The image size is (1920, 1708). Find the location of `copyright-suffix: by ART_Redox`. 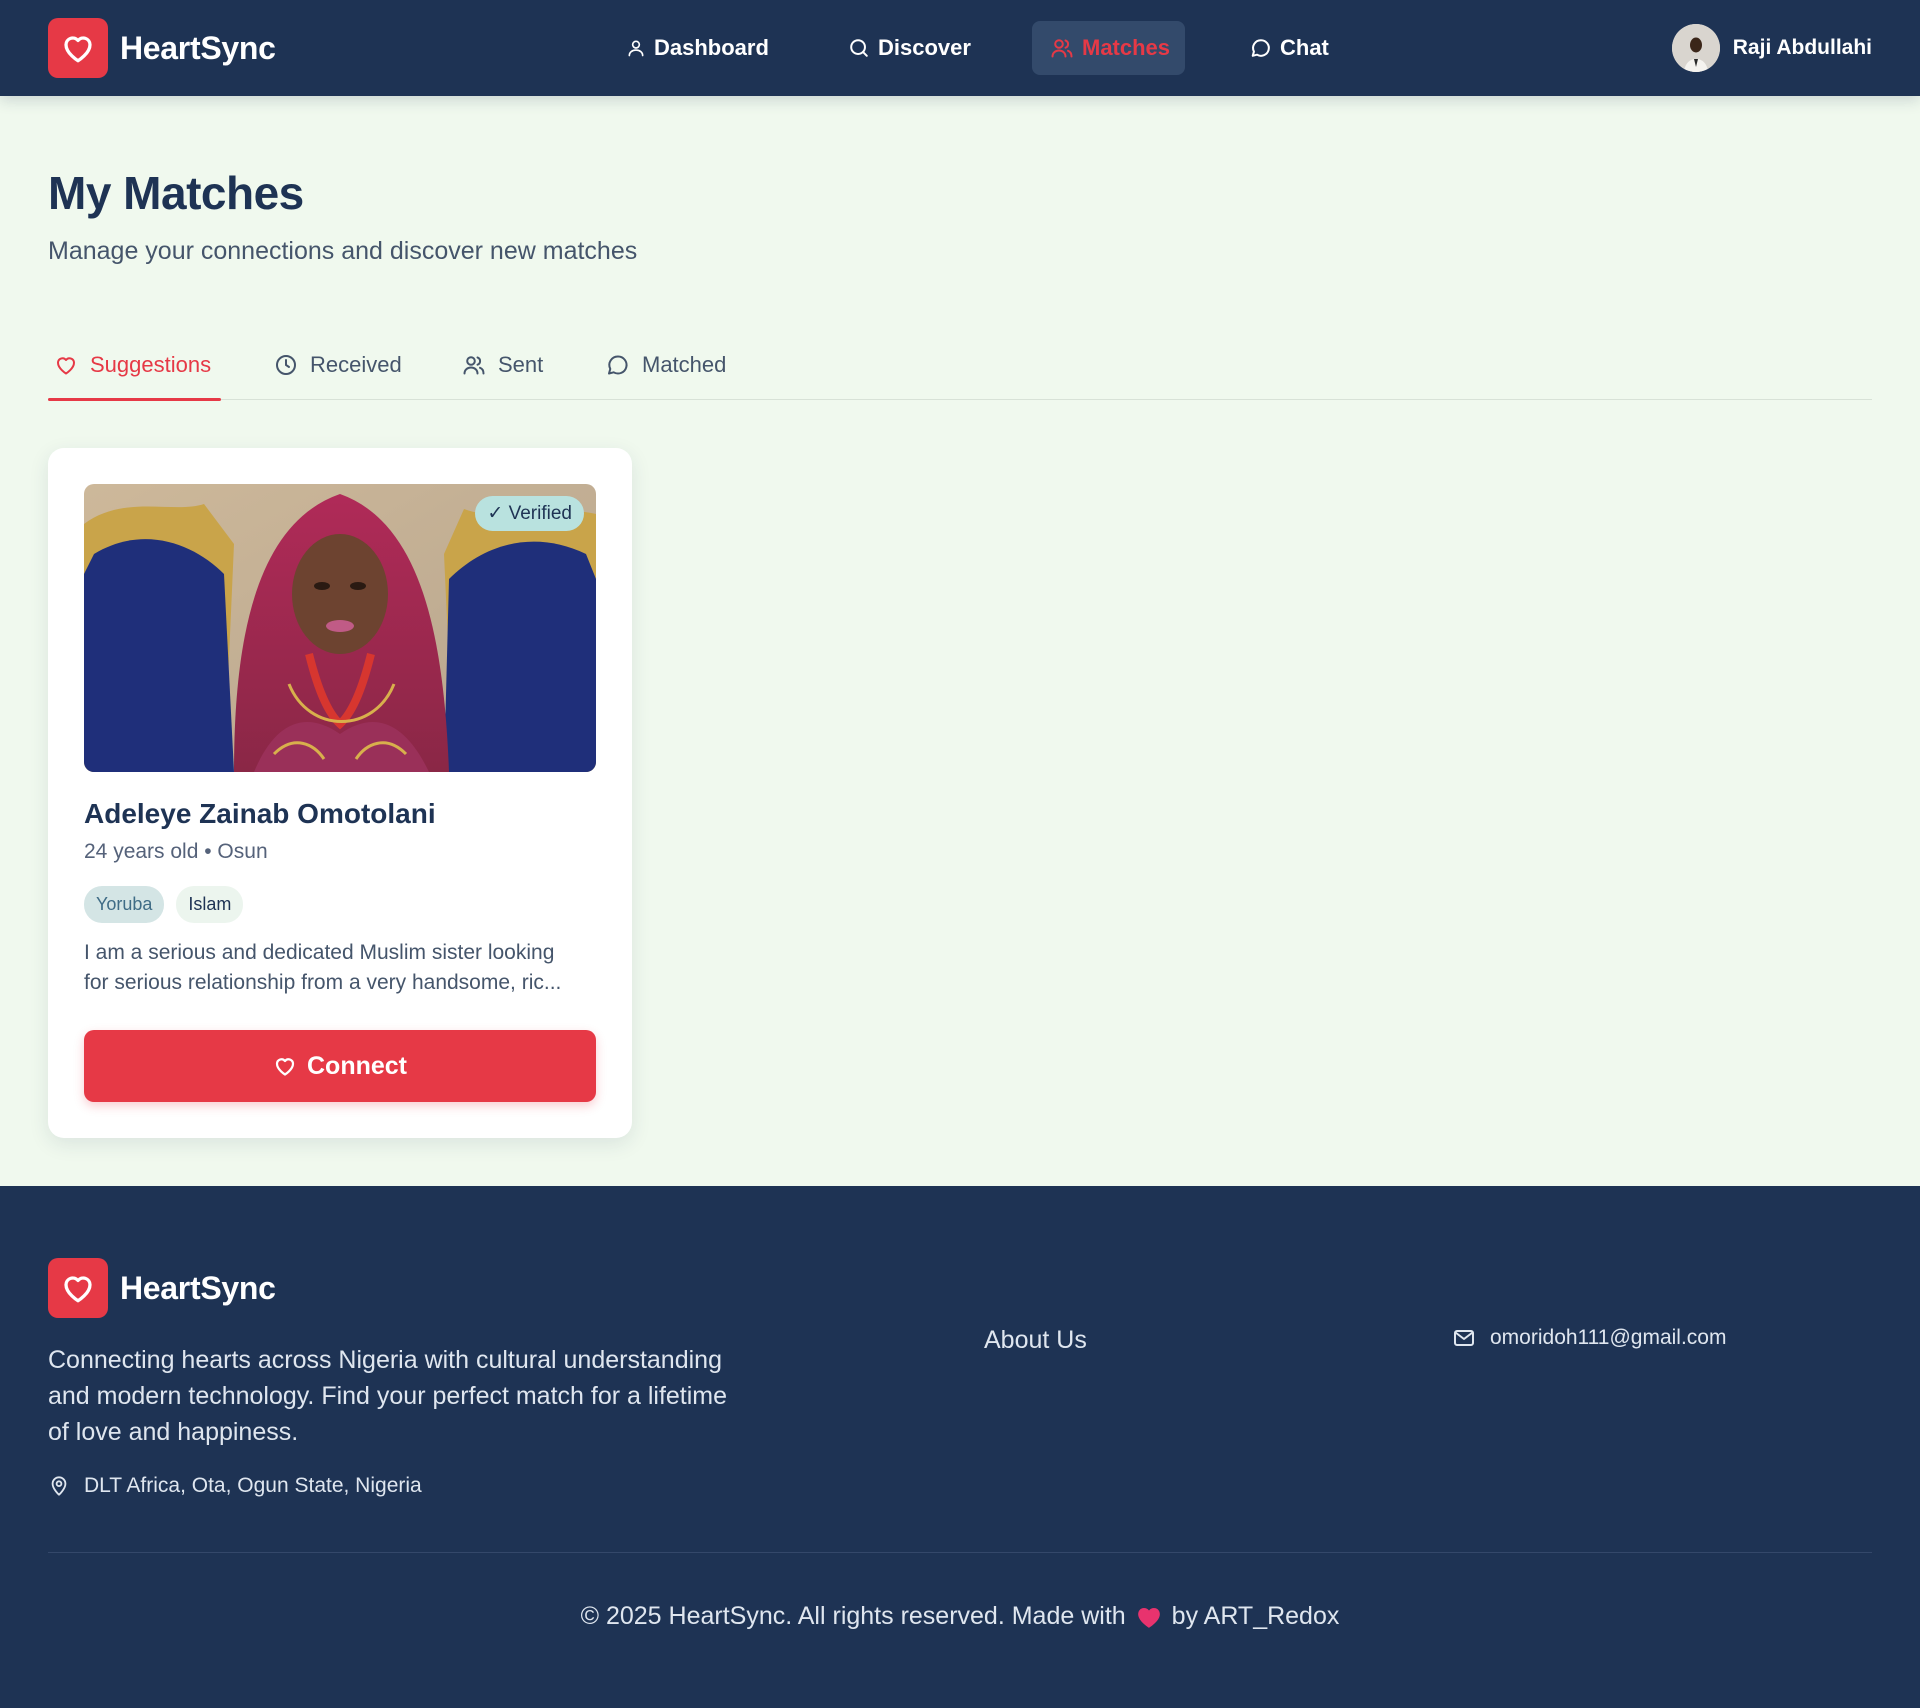

copyright-suffix: by ART_Redox is located at coordinates (1255, 1616).